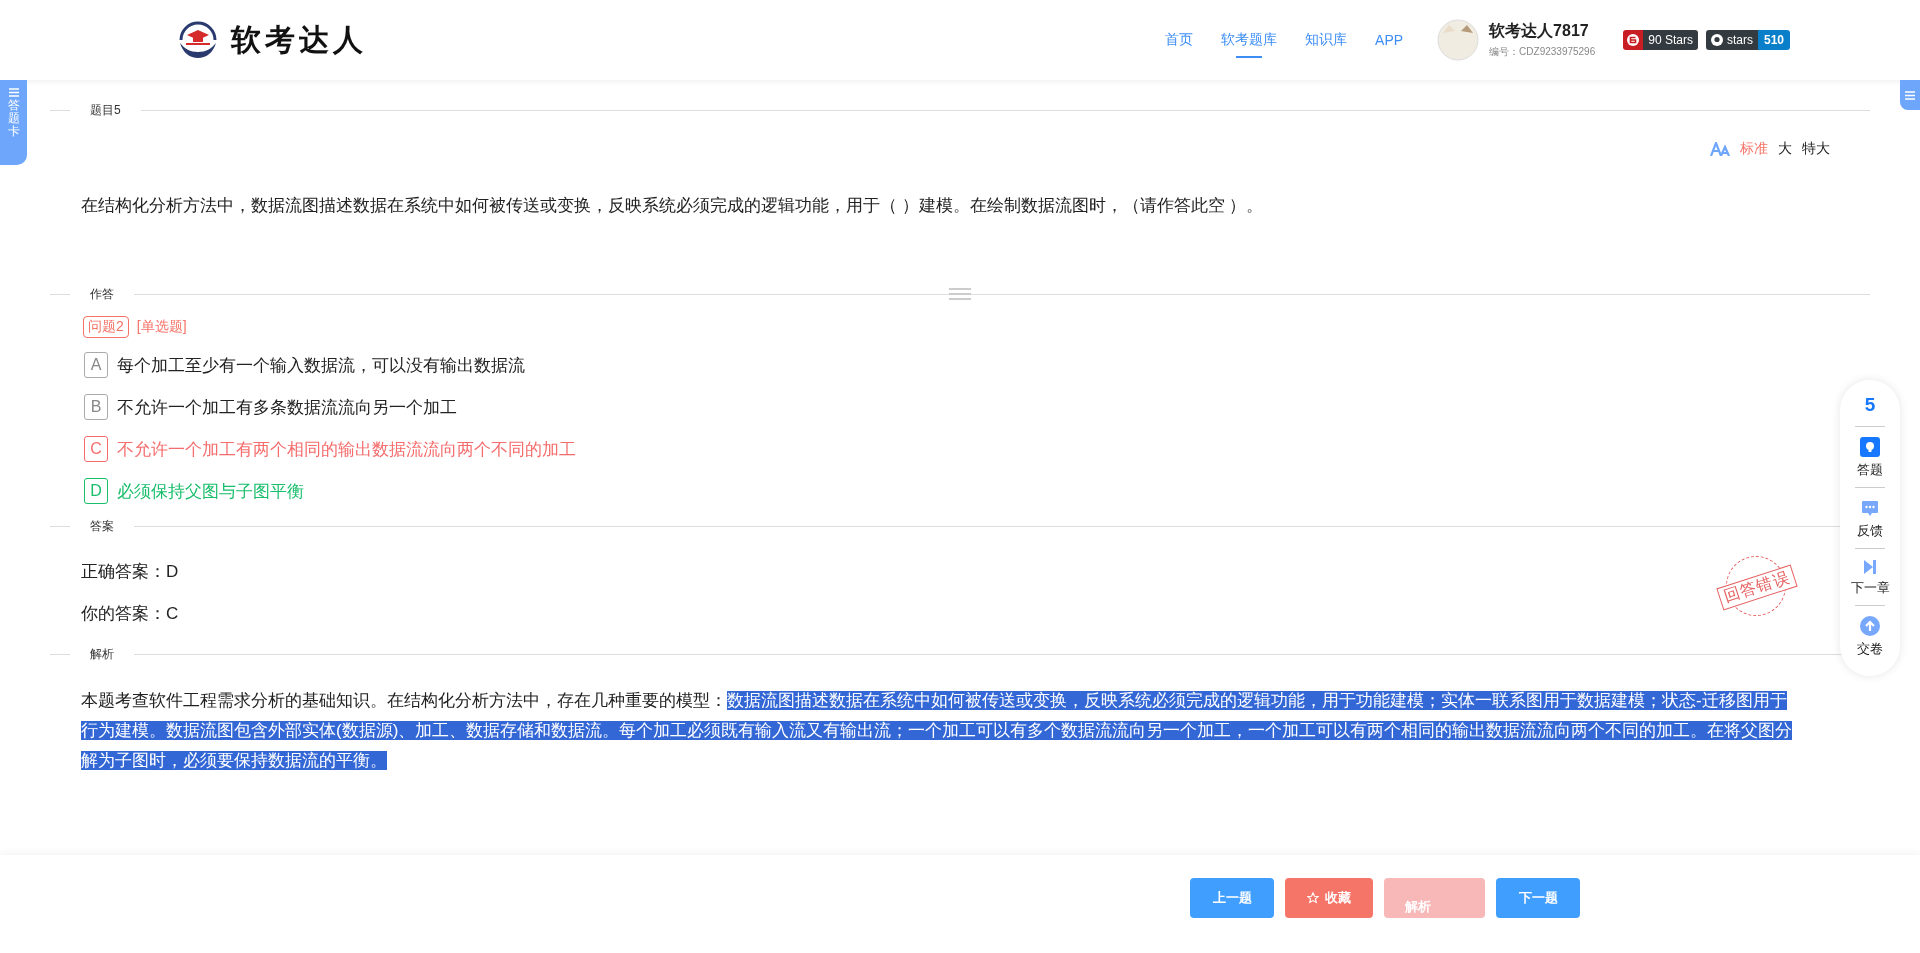 This screenshot has width=1920, height=953. I want to click on answer-option: D 必须保持父图与子图平衡, so click(960, 491).